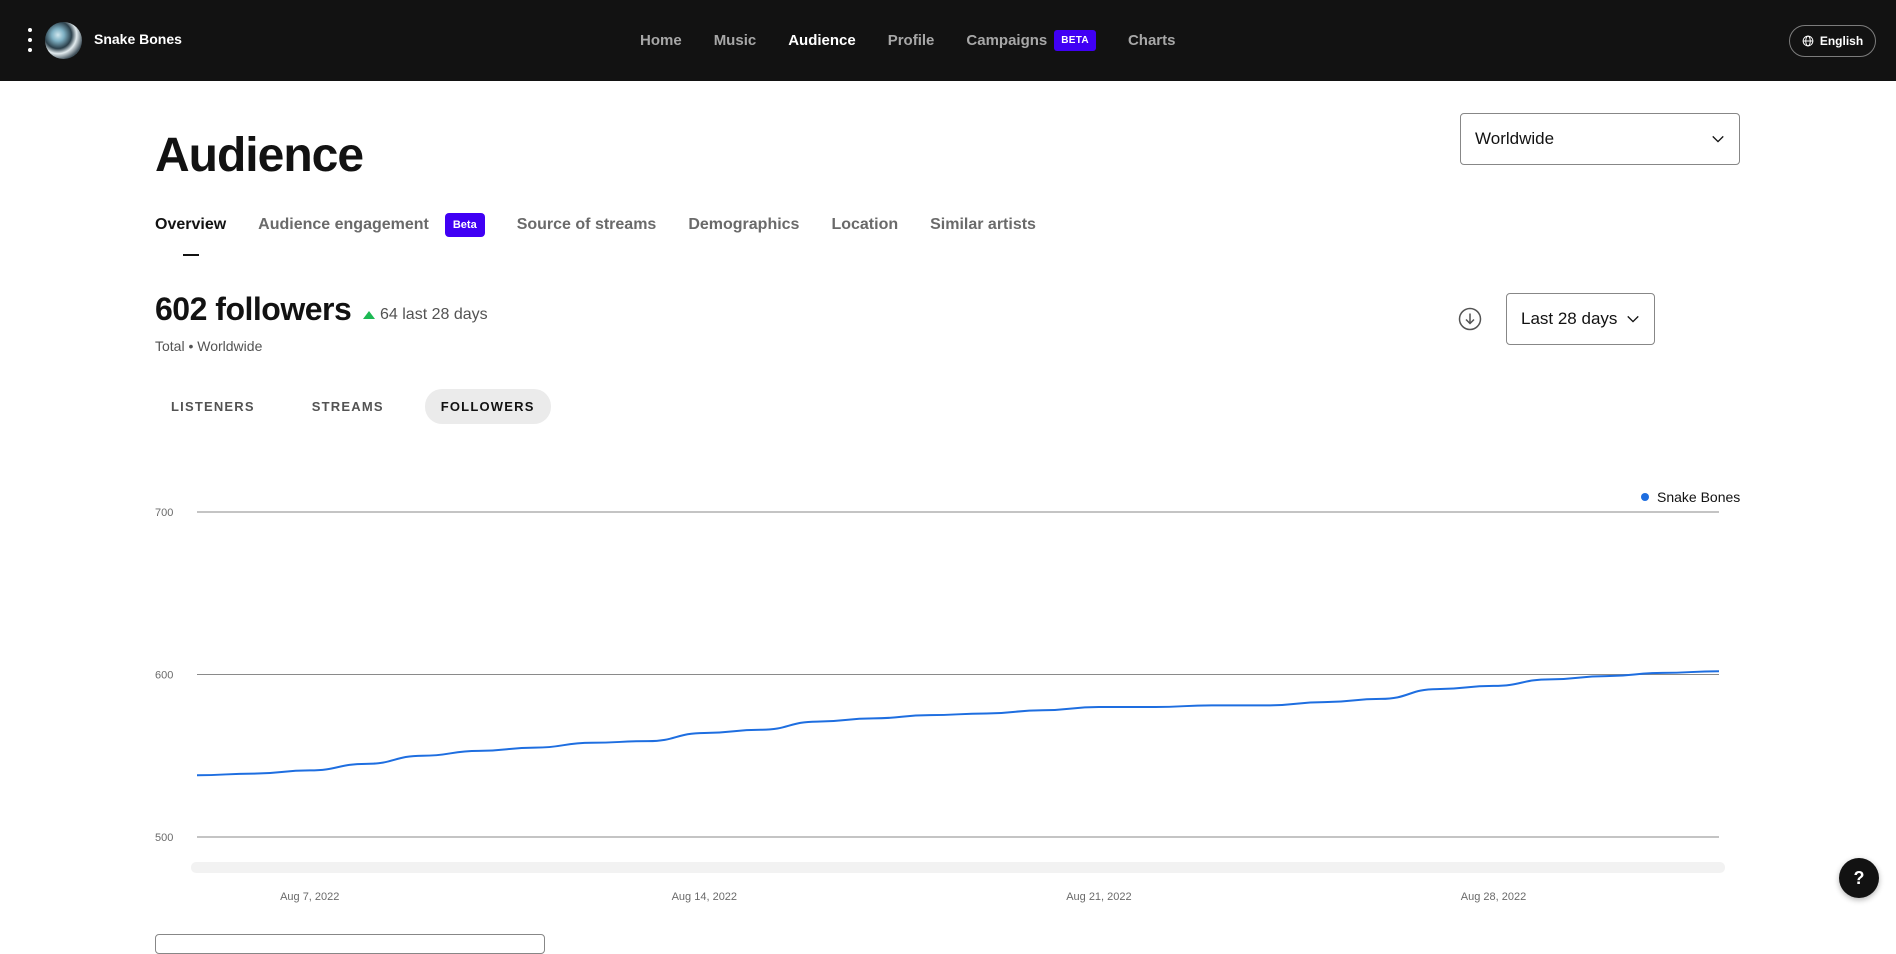 The image size is (1896, 954). What do you see at coordinates (369, 315) in the screenshot?
I see `trend-up-icon` at bounding box center [369, 315].